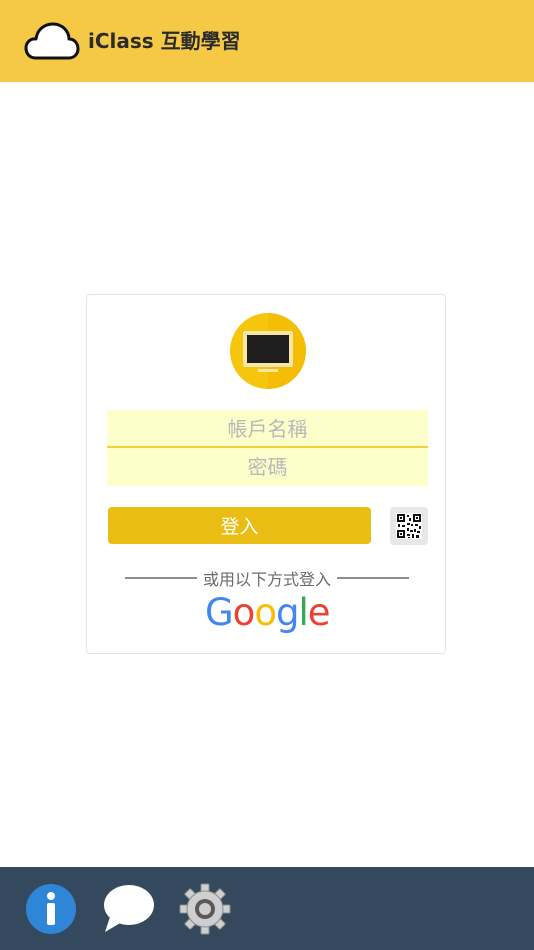 Image resolution: width=534 pixels, height=950 pixels. I want to click on bottom-toolbar, so click(267, 908).